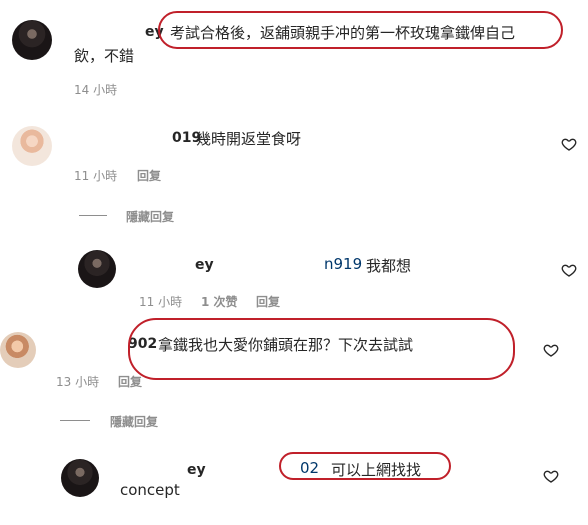 The height and width of the screenshot is (525, 588). What do you see at coordinates (150, 490) in the screenshot?
I see `overlay-caption: concept` at bounding box center [150, 490].